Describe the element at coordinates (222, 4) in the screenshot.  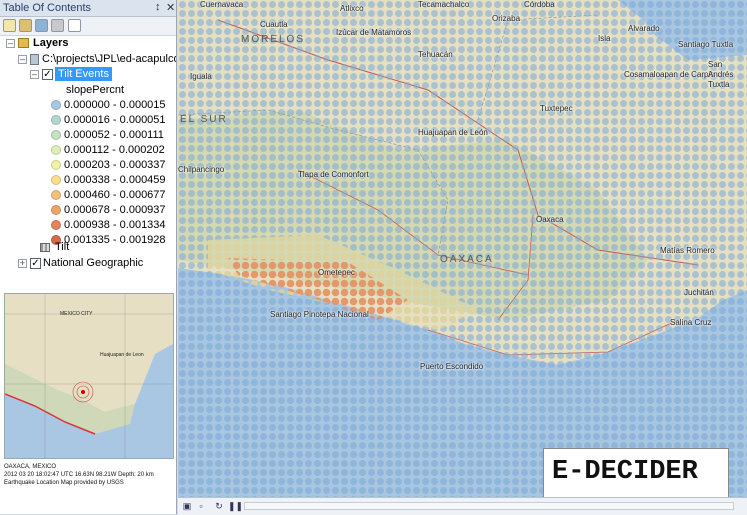
I see `city-label: Cuernavaca` at that location.